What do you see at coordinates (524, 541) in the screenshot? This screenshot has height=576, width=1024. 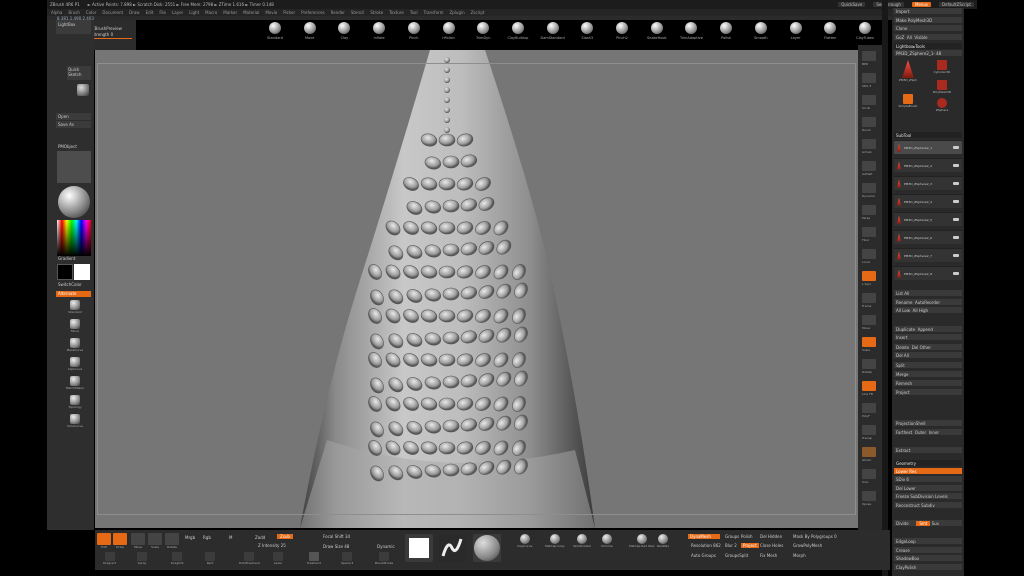 I see `material-claycurve: ClayCurve` at bounding box center [524, 541].